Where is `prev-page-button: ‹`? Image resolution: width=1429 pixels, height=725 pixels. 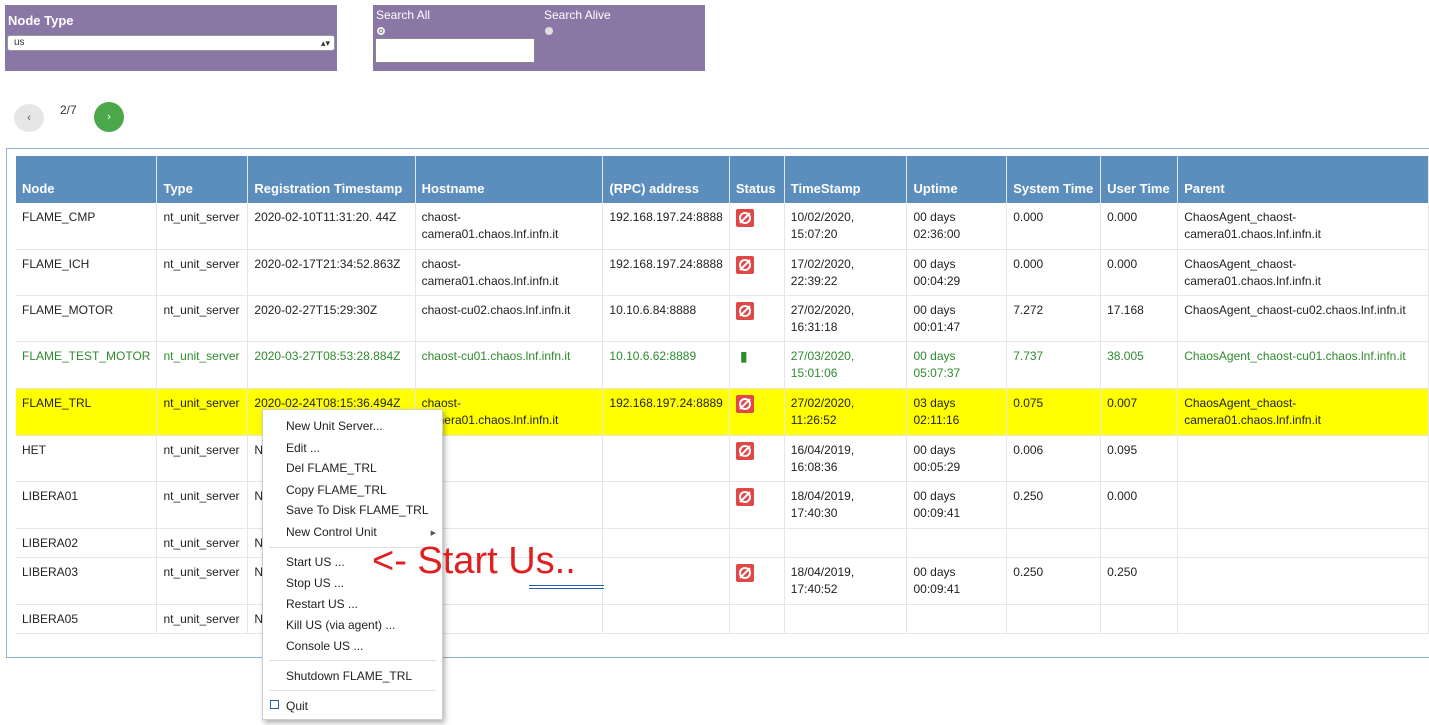
prev-page-button: ‹ is located at coordinates (29, 118).